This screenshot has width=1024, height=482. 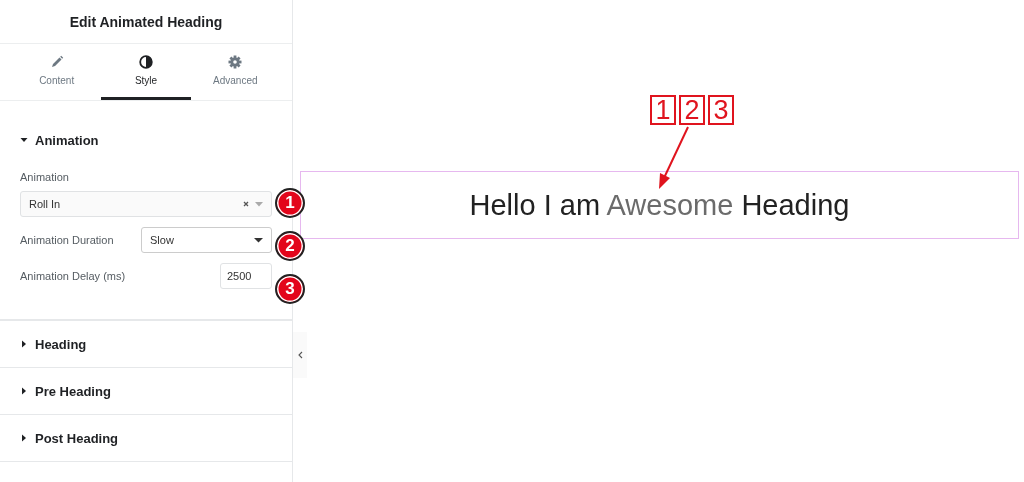 I want to click on panel-tab: Content, so click(x=57, y=72).